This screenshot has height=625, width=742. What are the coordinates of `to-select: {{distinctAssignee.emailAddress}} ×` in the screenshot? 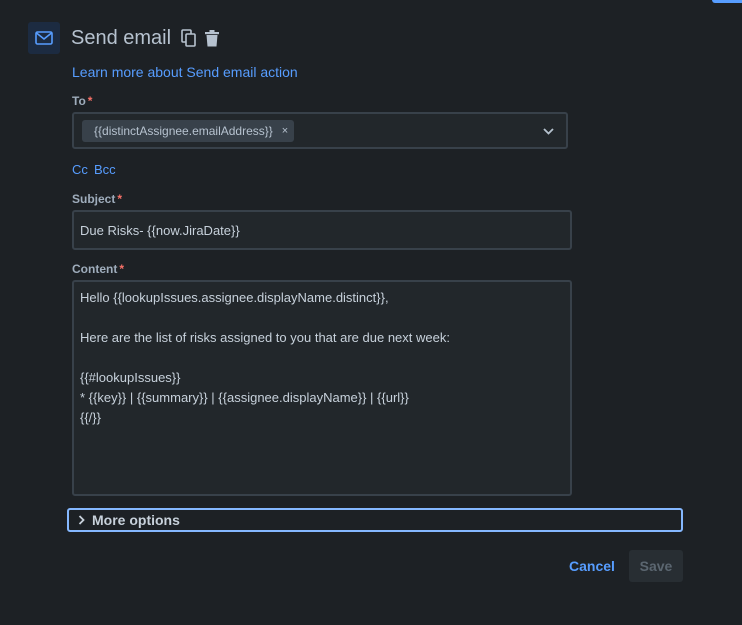 It's located at (320, 130).